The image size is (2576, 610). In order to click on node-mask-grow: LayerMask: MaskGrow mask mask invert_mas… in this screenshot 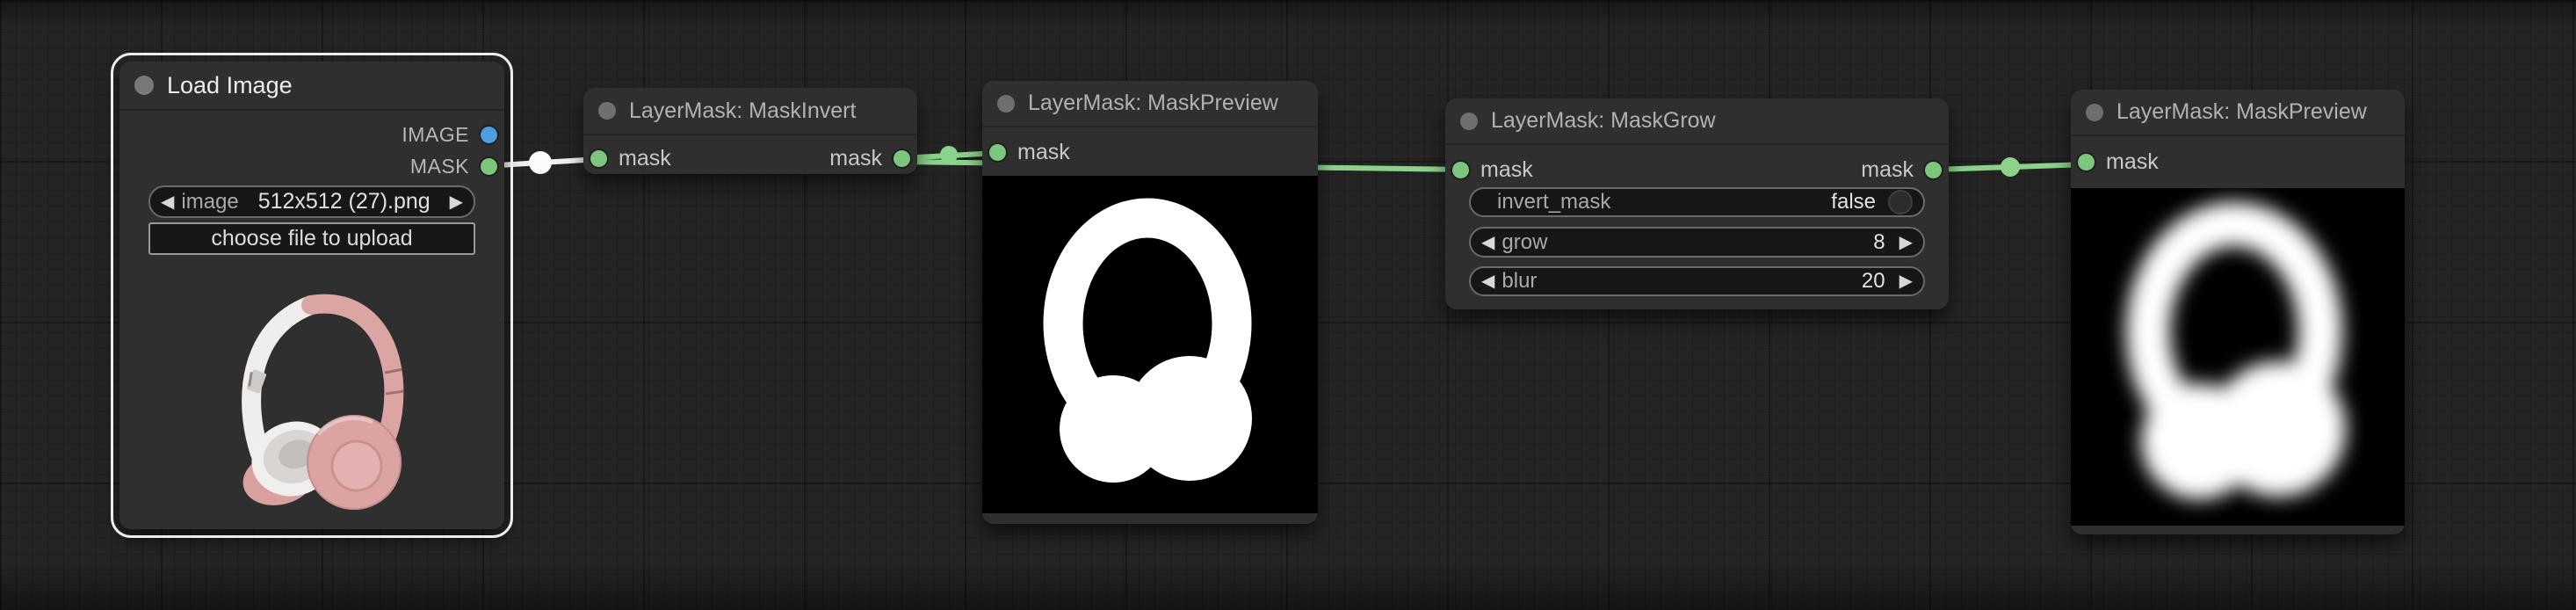, I will do `click(1697, 203)`.